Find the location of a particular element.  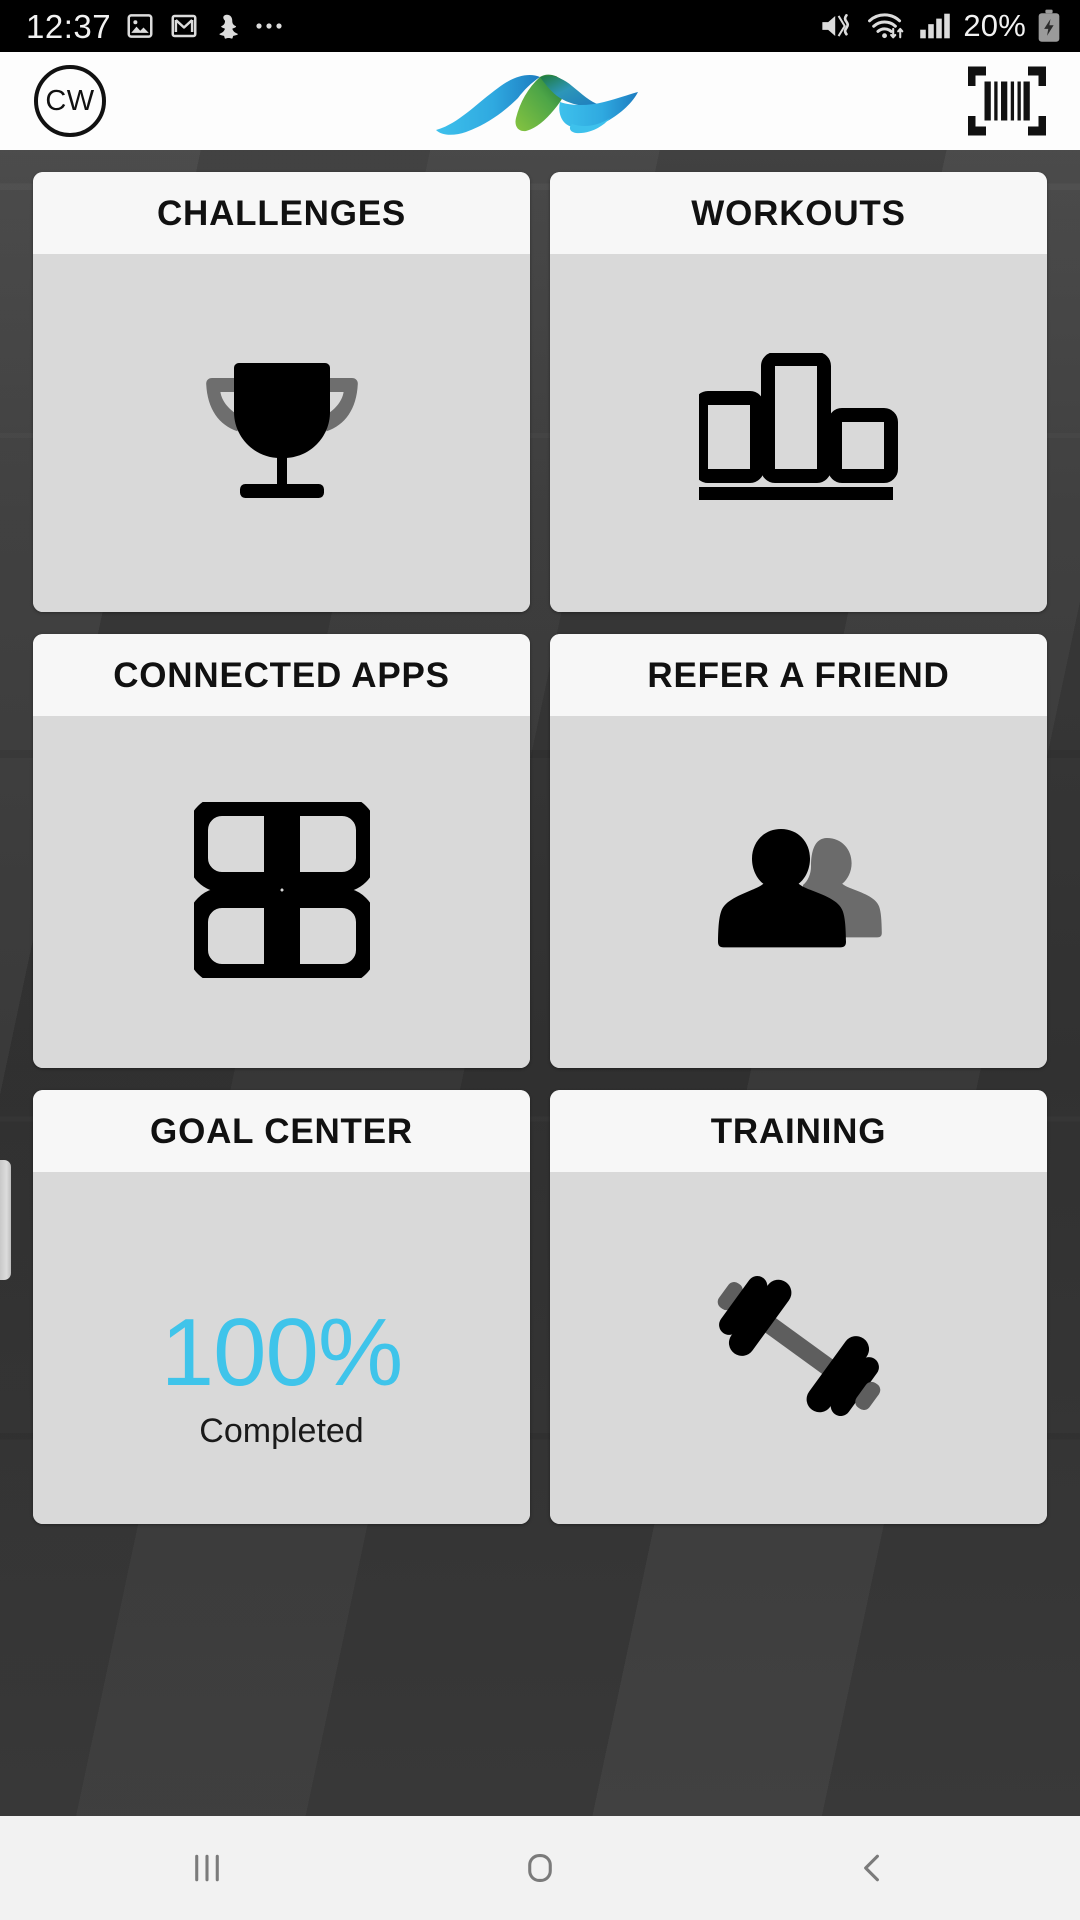

tile-title: GOAL CENTER is located at coordinates (281, 1131).